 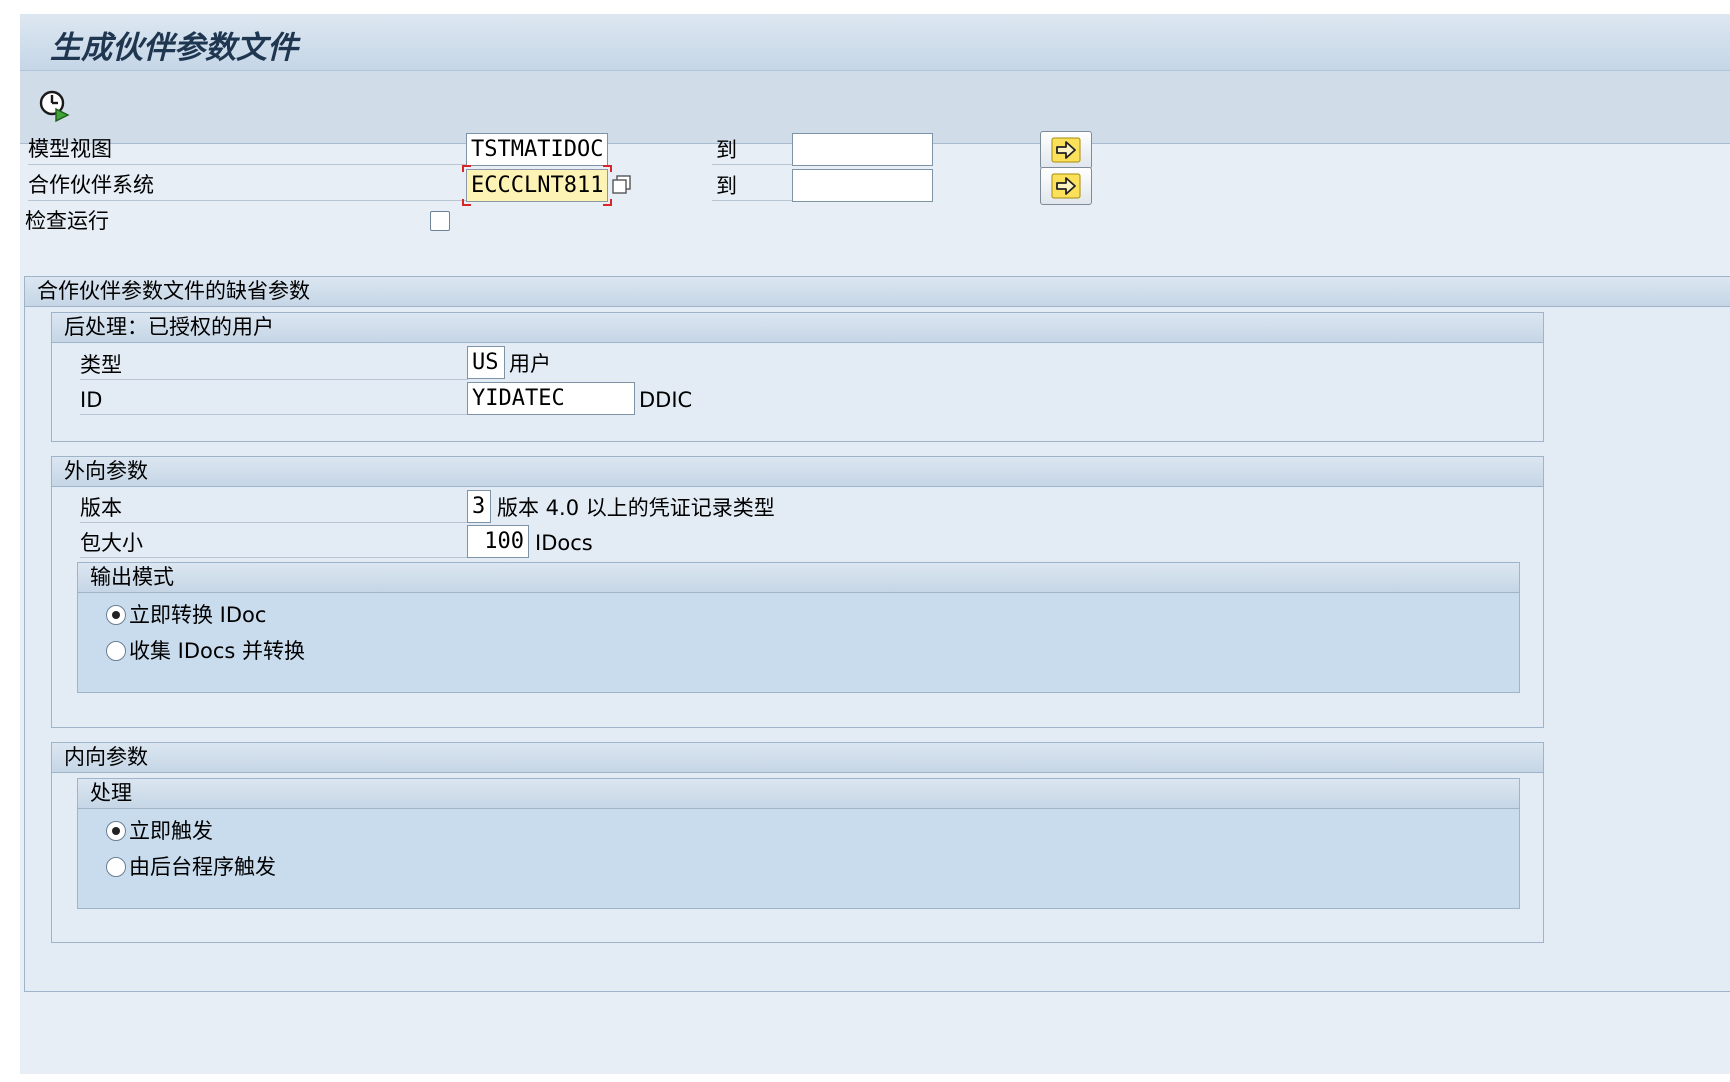 I want to click on processing-group: 处理 立即触发 由后台程序触发, so click(x=798, y=843).